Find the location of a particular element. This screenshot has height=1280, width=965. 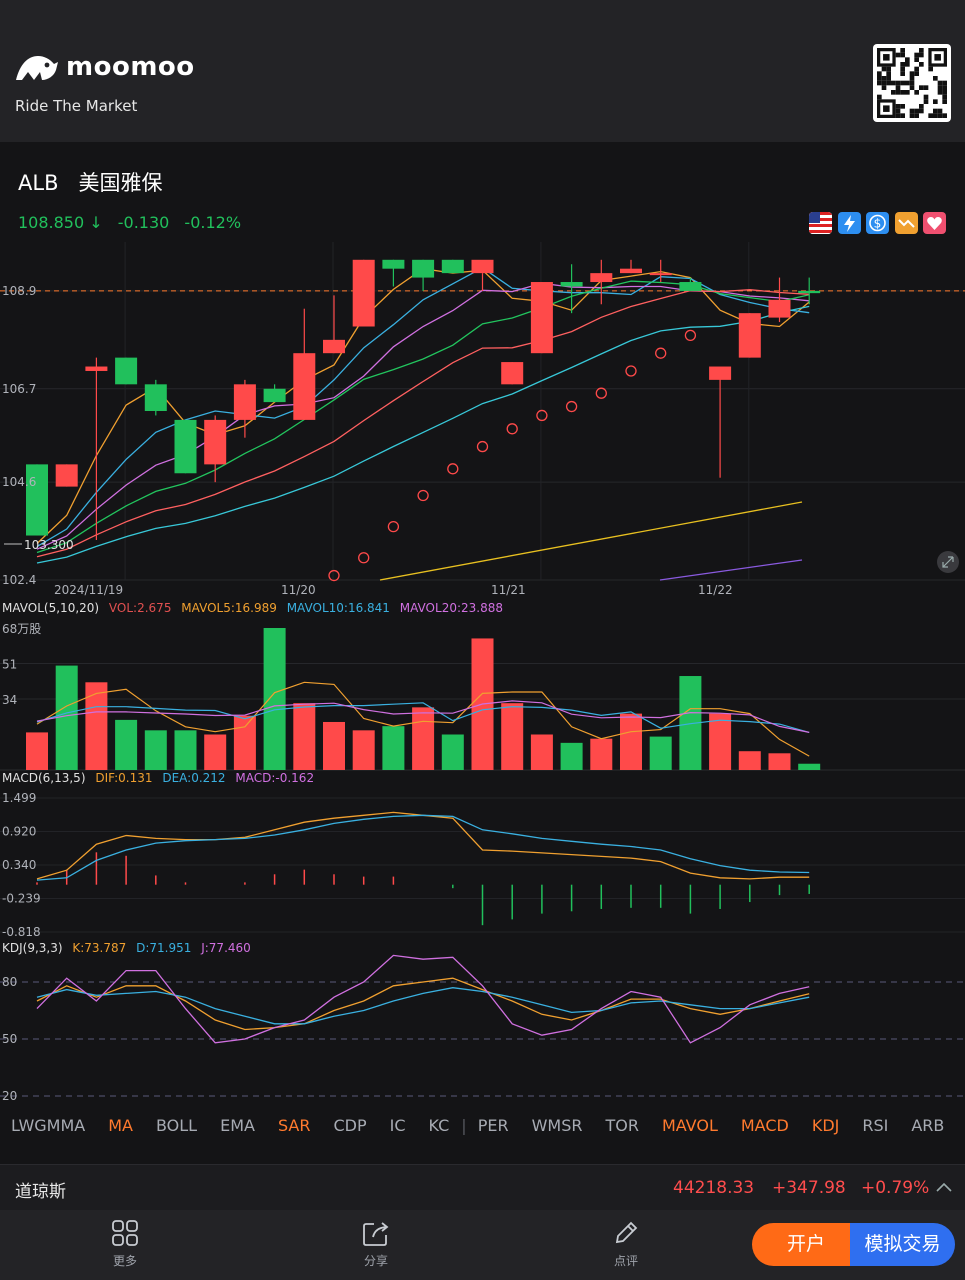

tab-cdp: CDP is located at coordinates (349, 1125).